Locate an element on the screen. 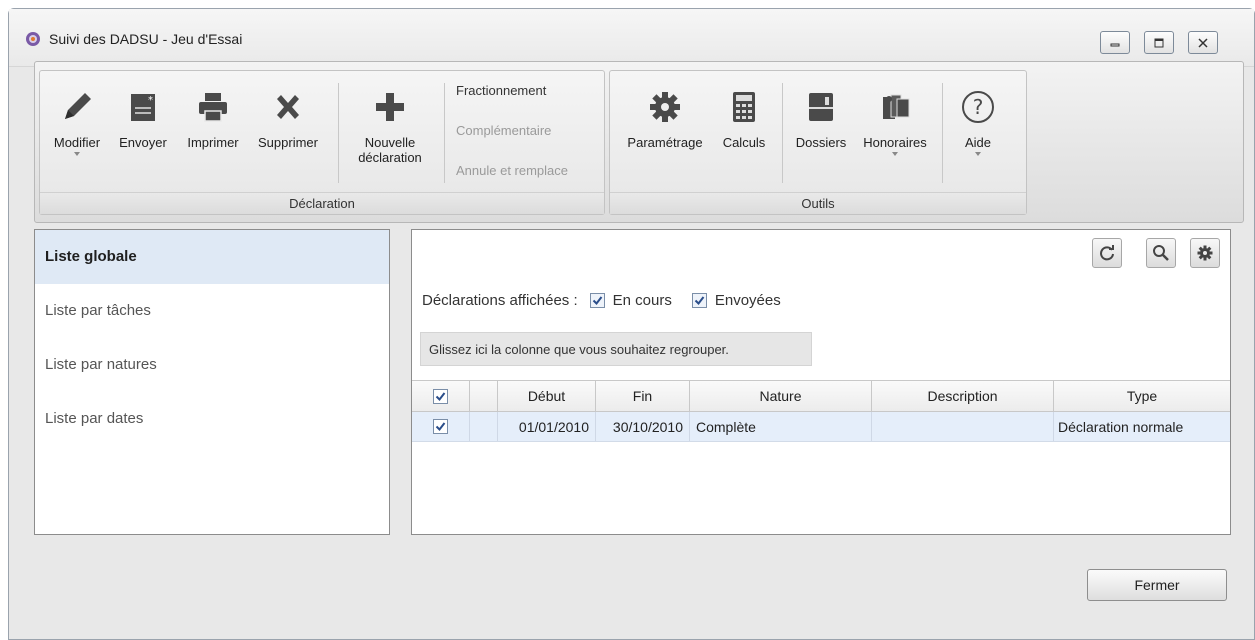 The image size is (1255, 640). left-item-liste-globale: Liste globale is located at coordinates (212, 257).